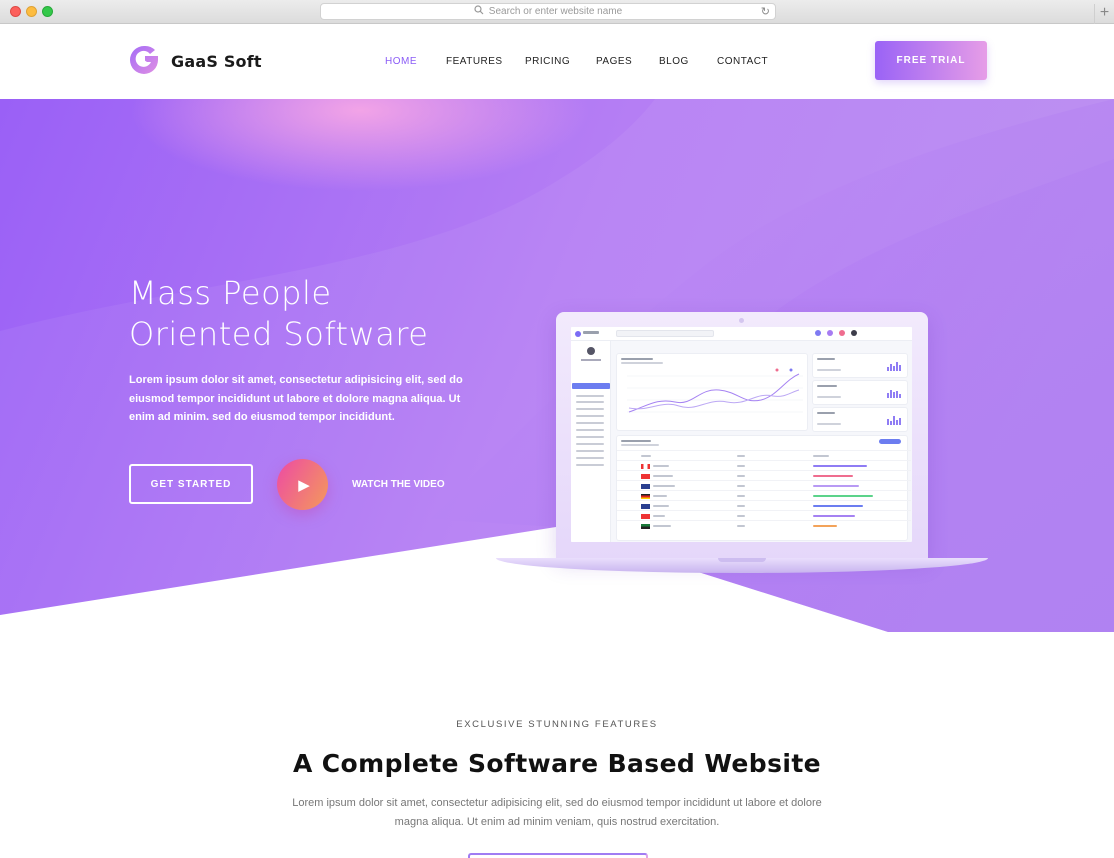 The height and width of the screenshot is (858, 1114). I want to click on nav-contact: CONTACT, so click(742, 61).